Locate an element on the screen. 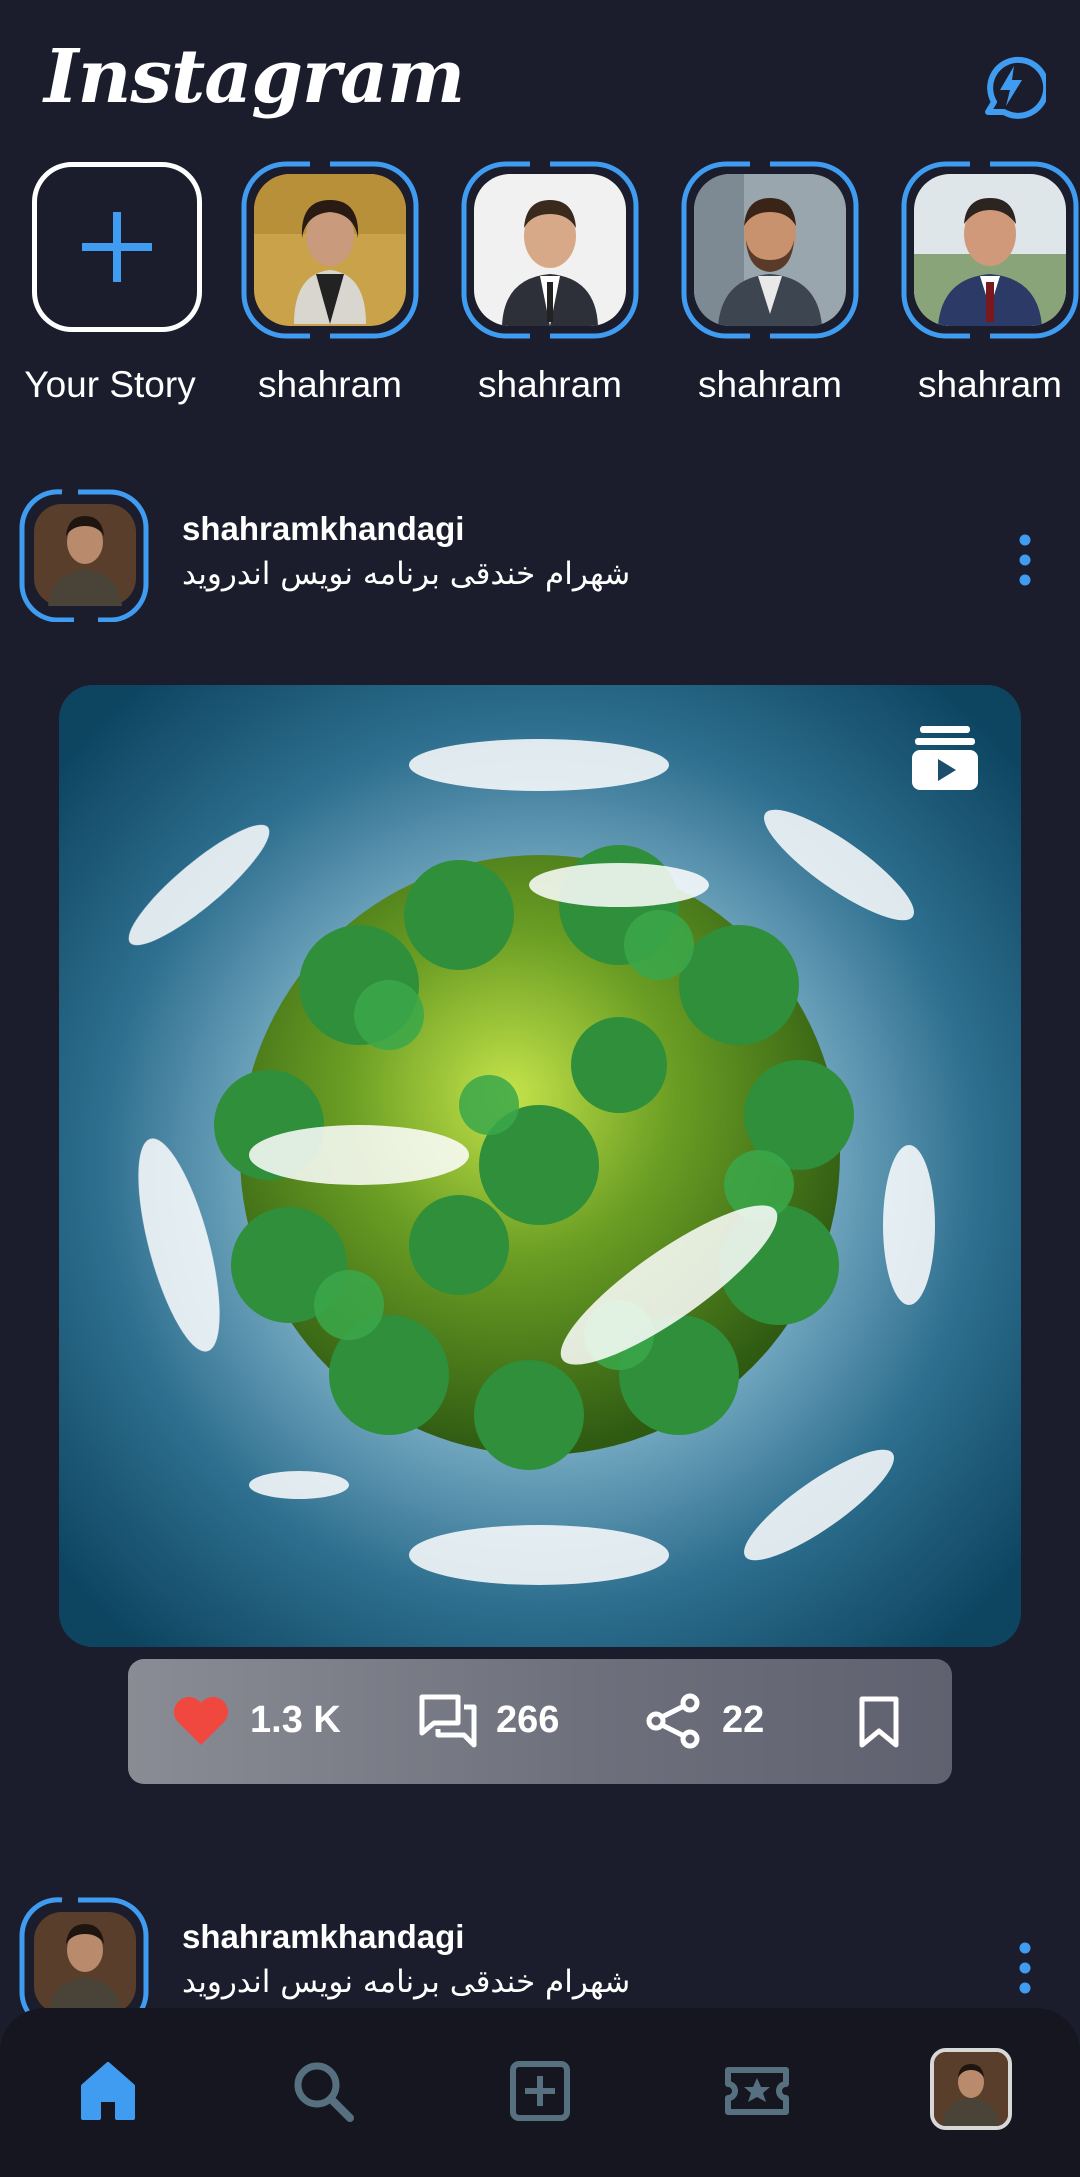  story-your-story: Your Story is located at coordinates (110, 285).